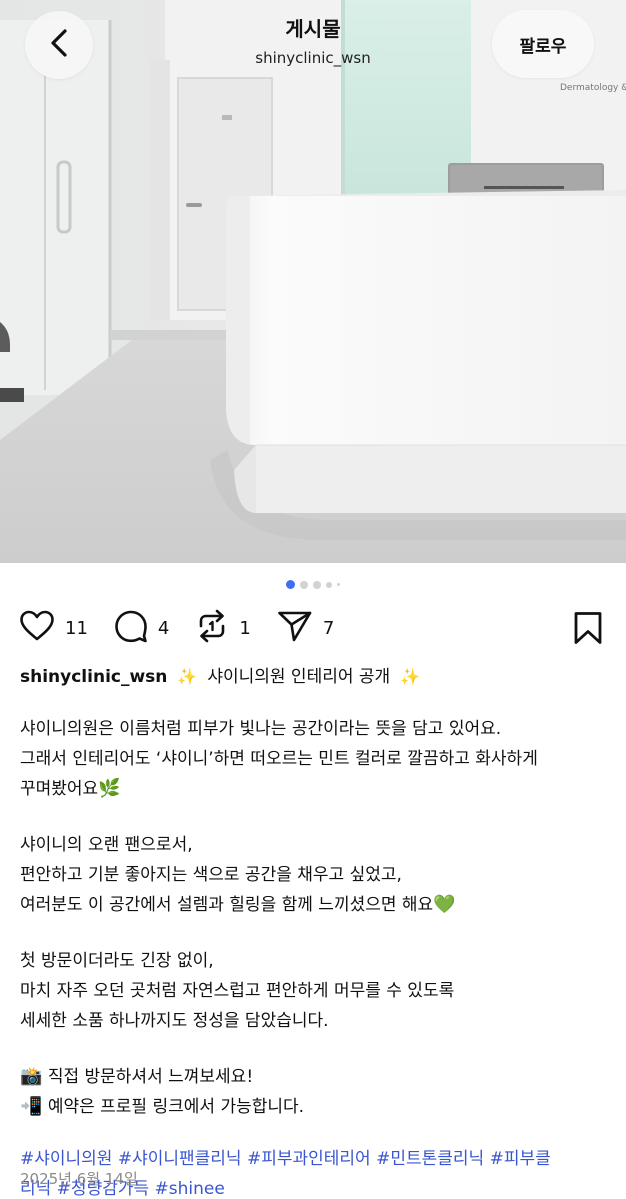  I want to click on caption-username: shinyclinic_wsn, so click(93, 677).